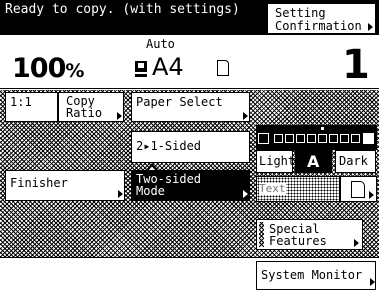  Describe the element at coordinates (261, 234) in the screenshot. I see `special-features-marker` at that location.